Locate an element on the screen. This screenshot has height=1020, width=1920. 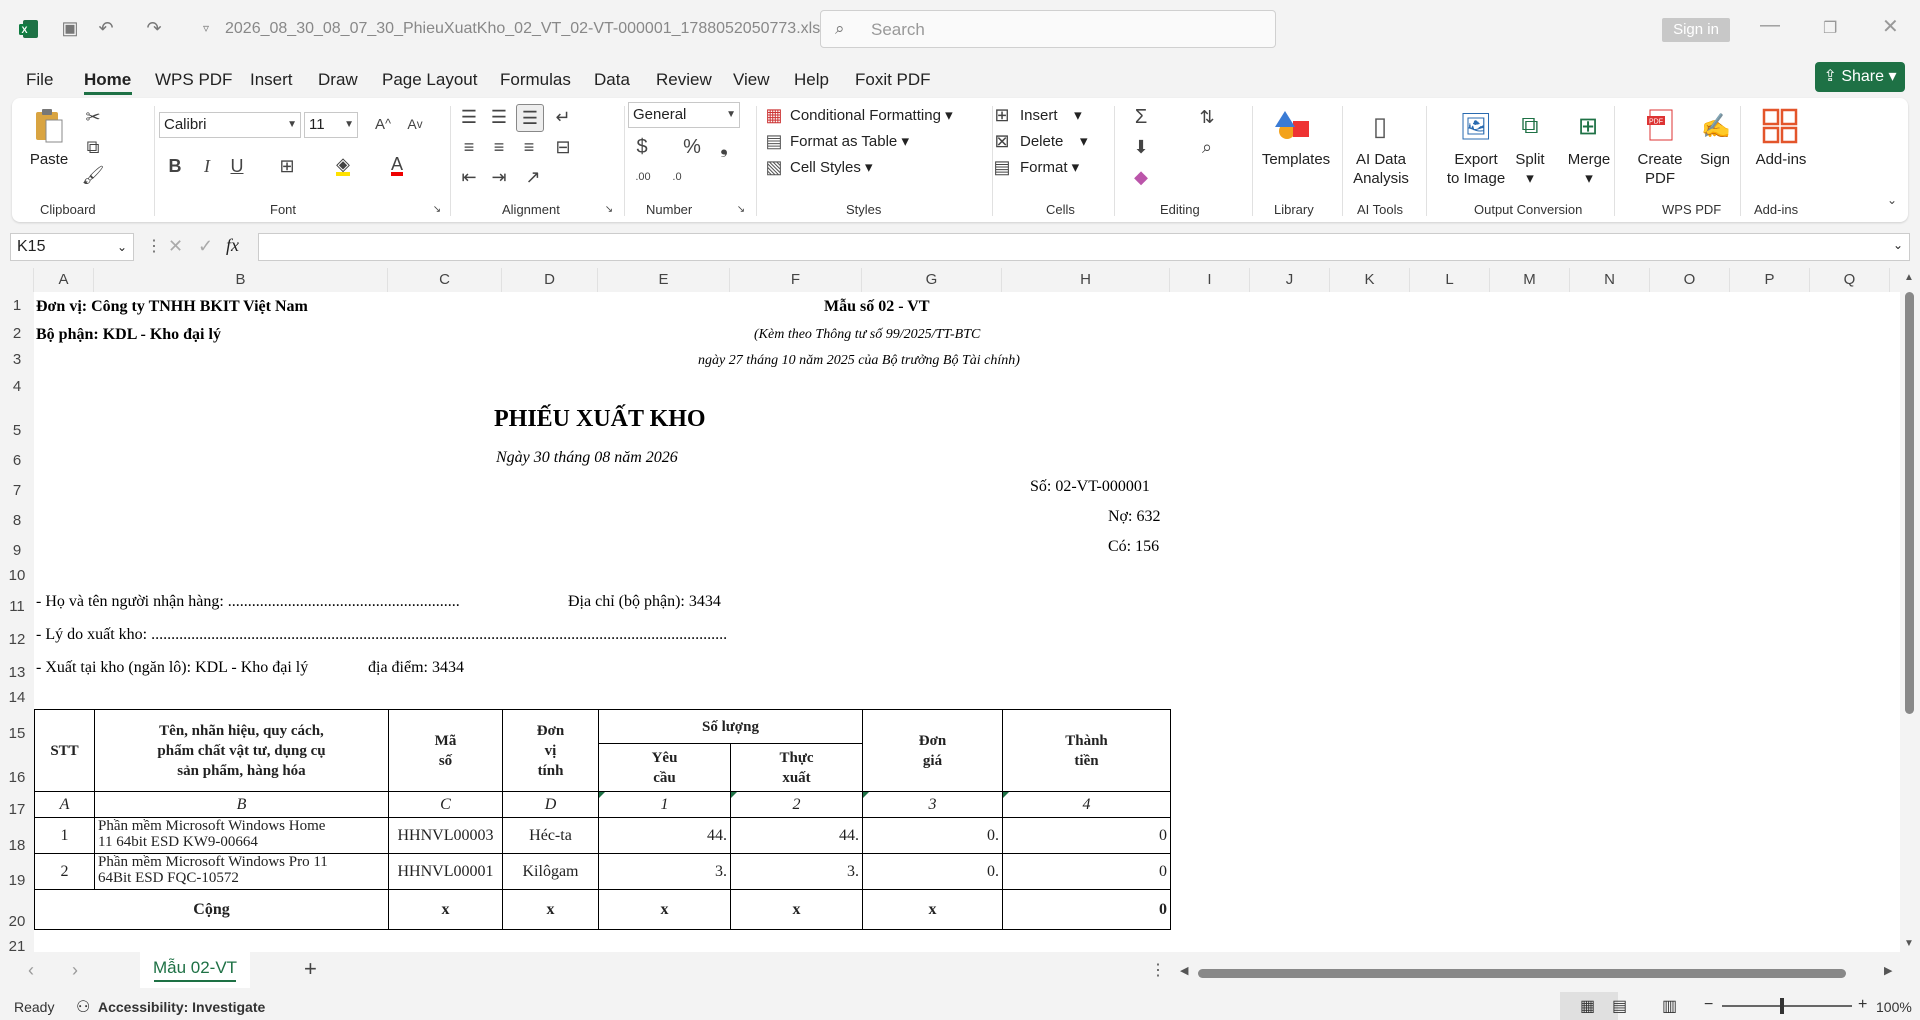
column-header: I is located at coordinates (1210, 280).